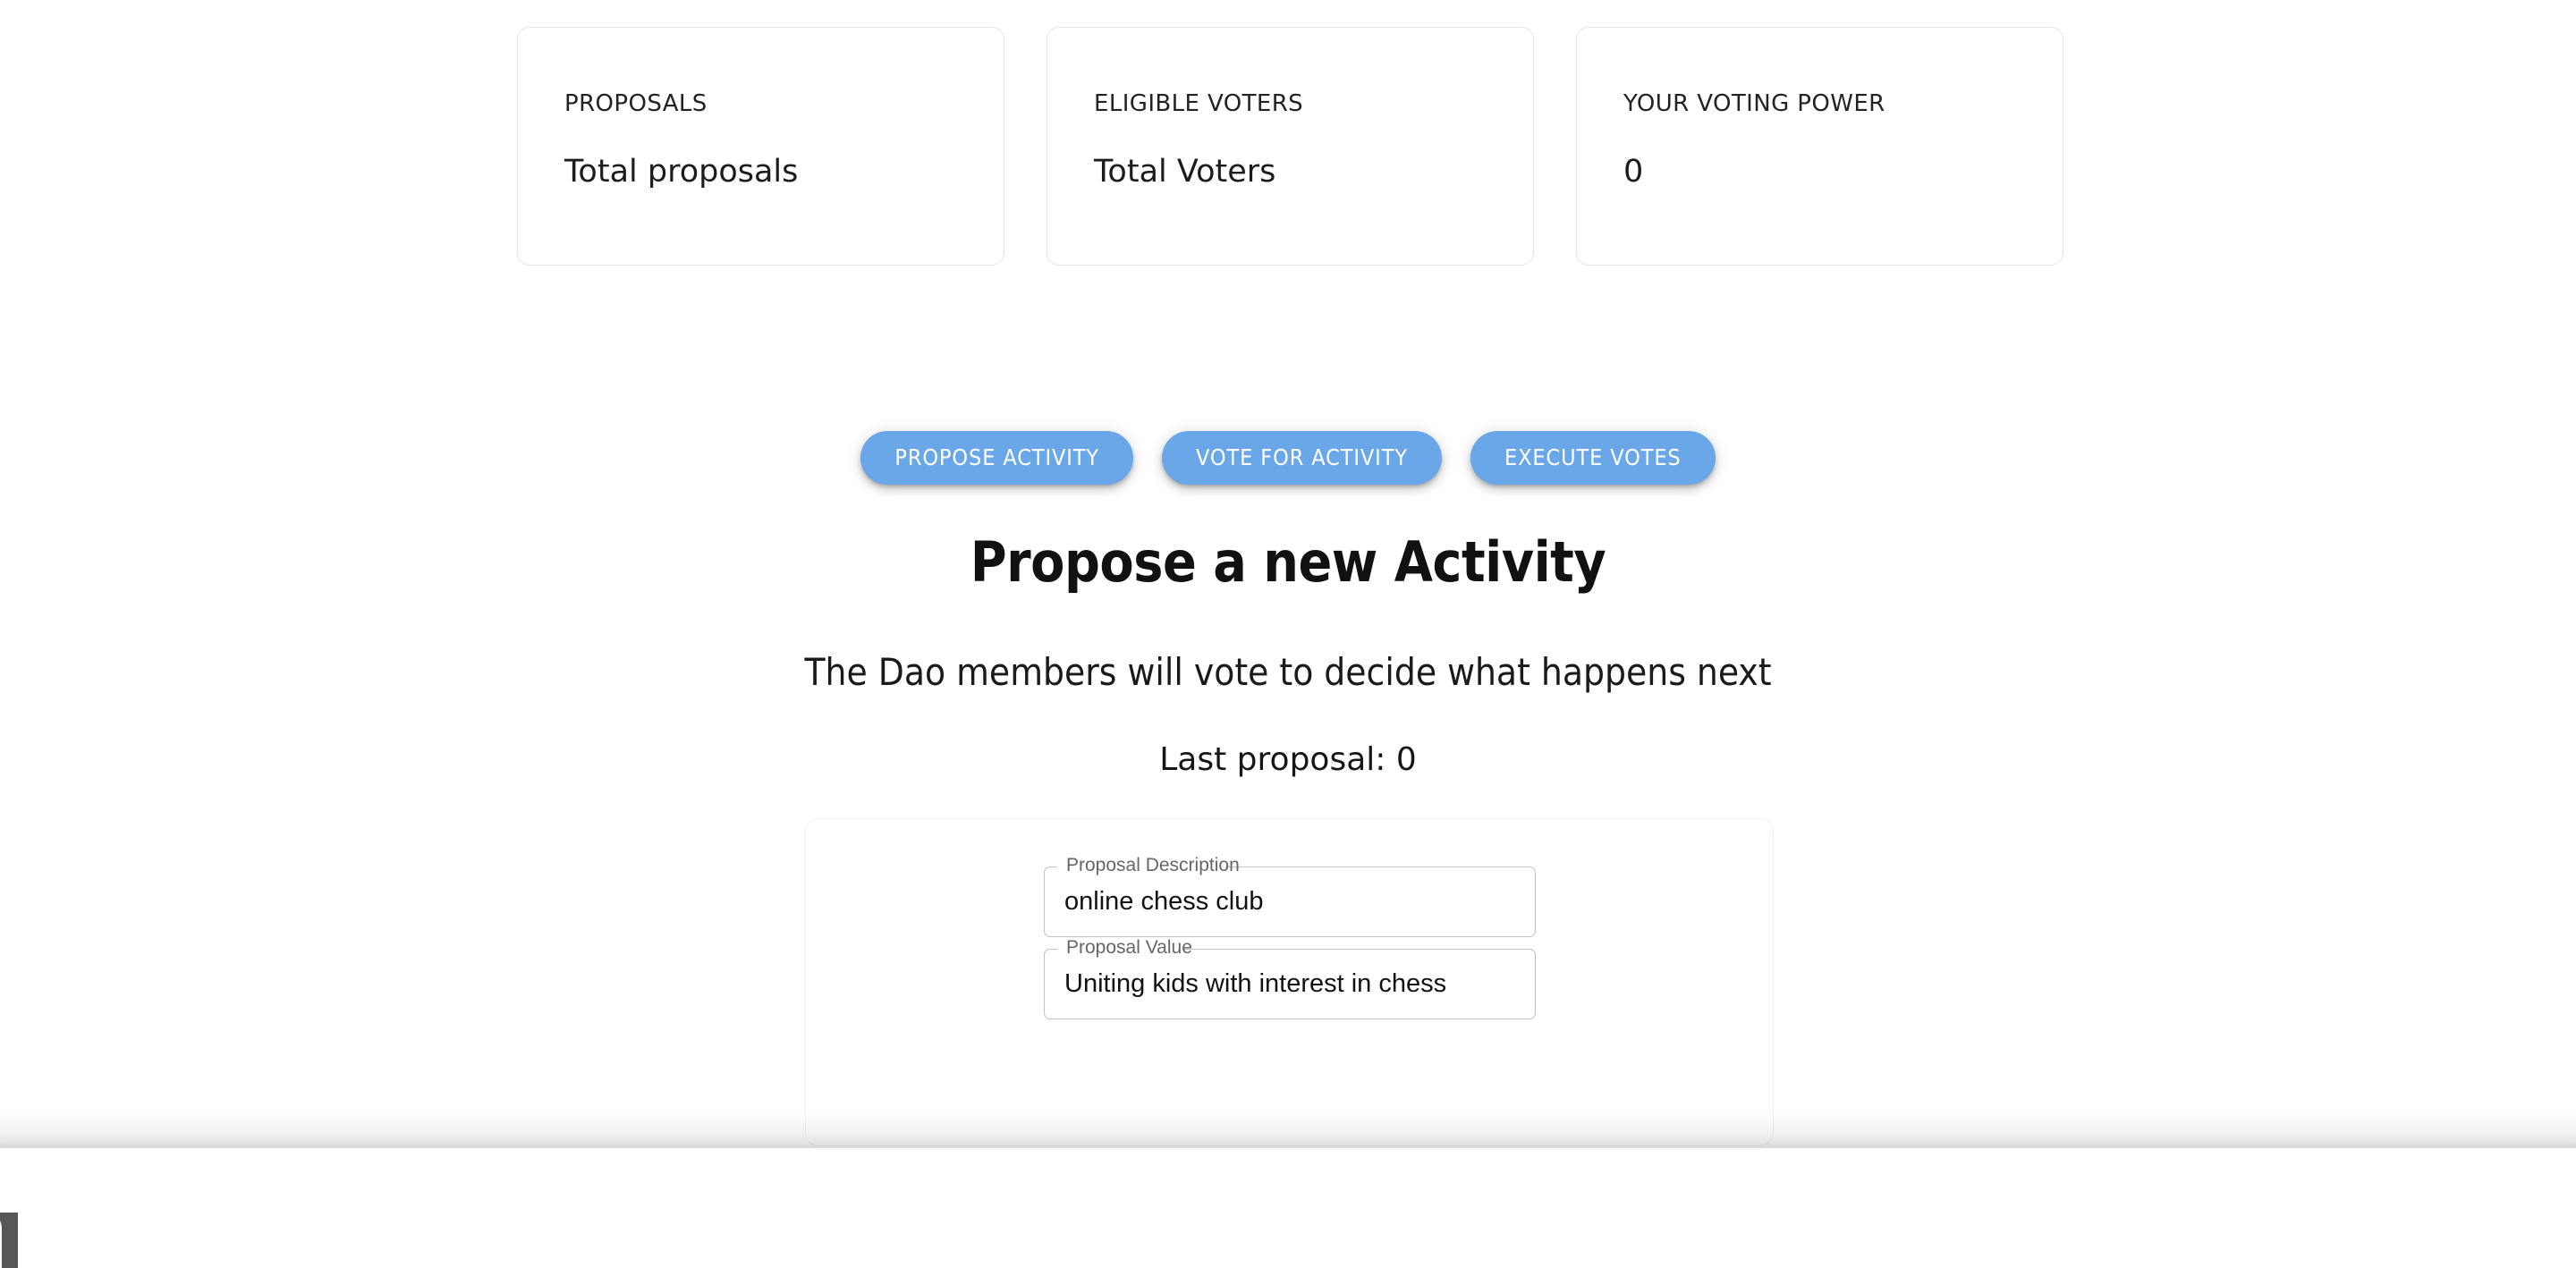 This screenshot has width=2576, height=1268. I want to click on proposal-form-fields: Proposal Description Proposal Value, so click(1290, 937).